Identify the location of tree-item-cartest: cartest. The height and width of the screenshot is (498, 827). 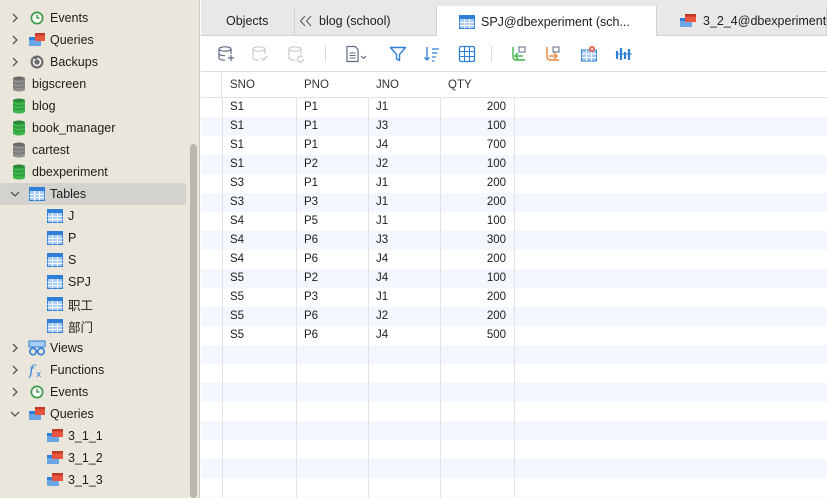
(93, 150).